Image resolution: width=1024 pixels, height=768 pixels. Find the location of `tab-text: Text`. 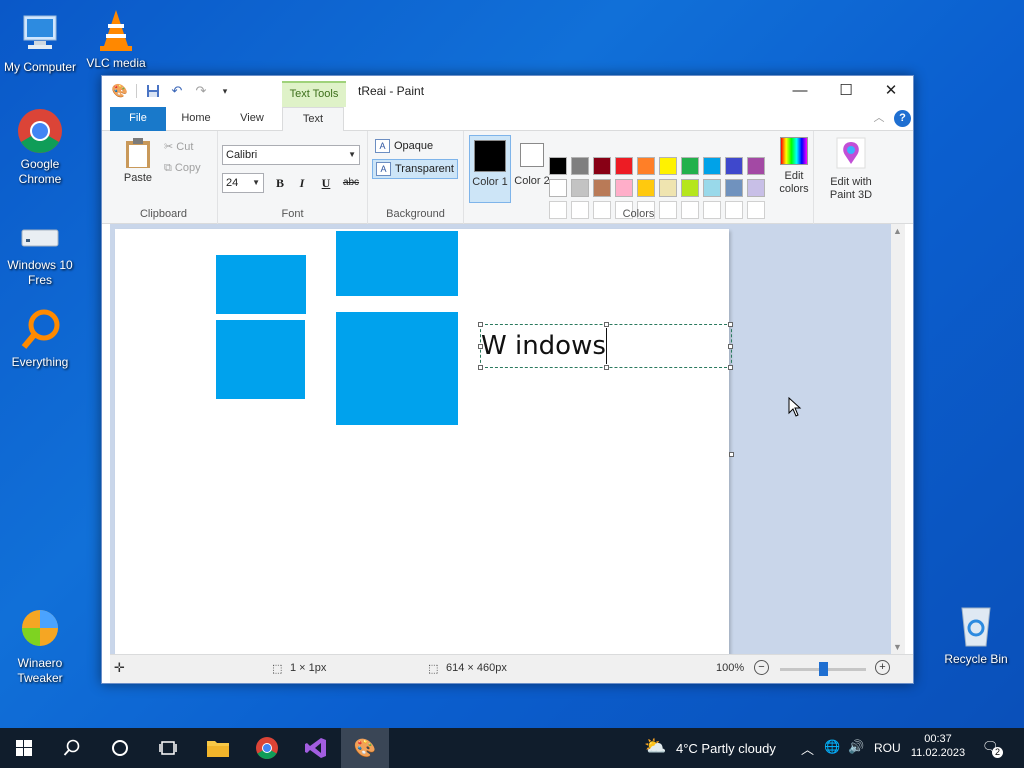

tab-text: Text is located at coordinates (313, 119).